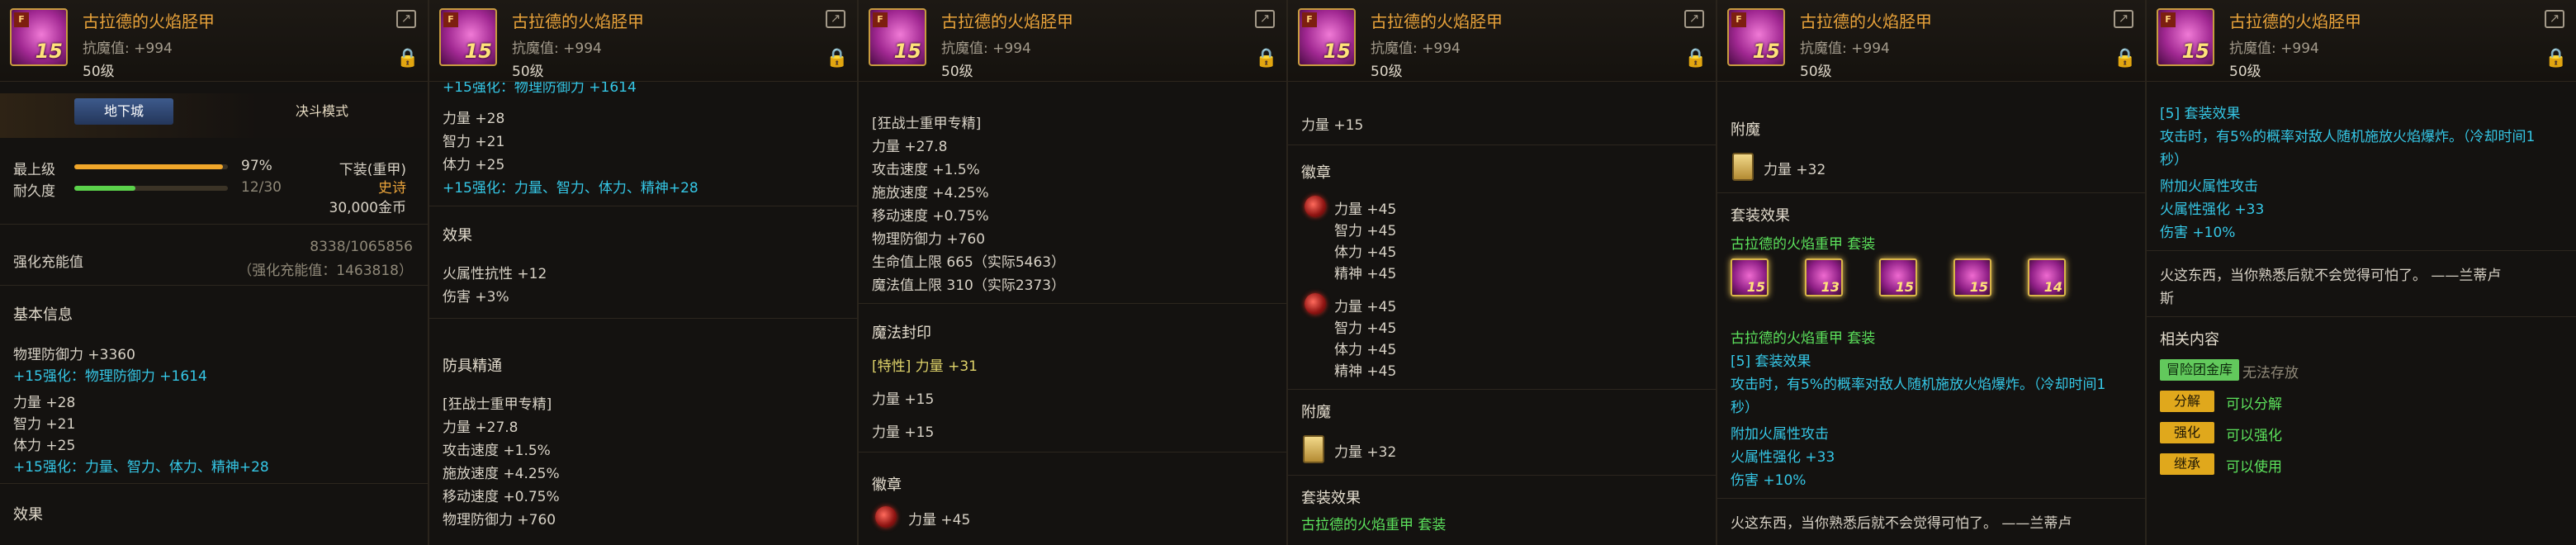  What do you see at coordinates (1760, 216) in the screenshot?
I see `set-effect-heading: 套装效果` at bounding box center [1760, 216].